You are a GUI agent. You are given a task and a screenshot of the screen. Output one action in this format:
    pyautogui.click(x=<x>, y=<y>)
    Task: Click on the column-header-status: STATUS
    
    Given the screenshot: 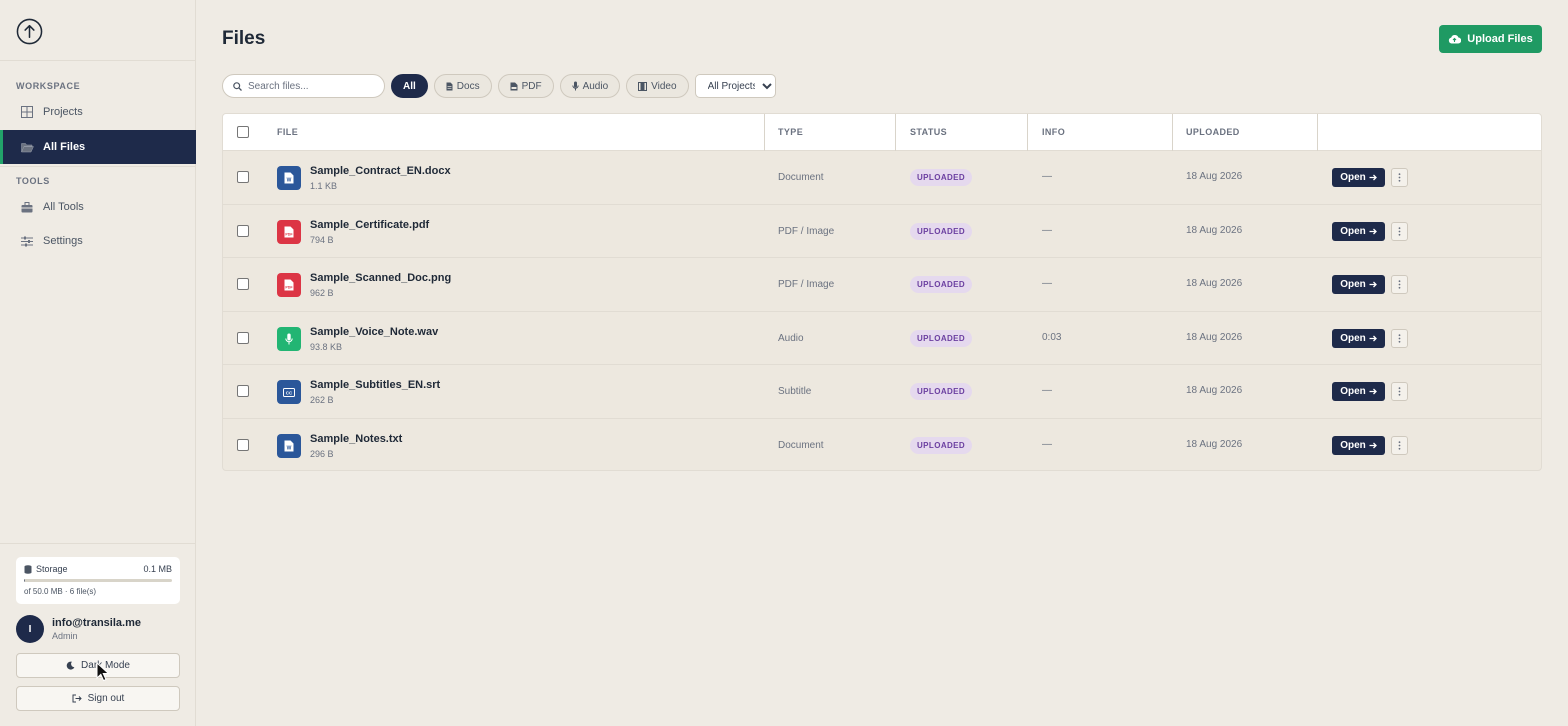 What is the action you would take?
    pyautogui.click(x=928, y=132)
    